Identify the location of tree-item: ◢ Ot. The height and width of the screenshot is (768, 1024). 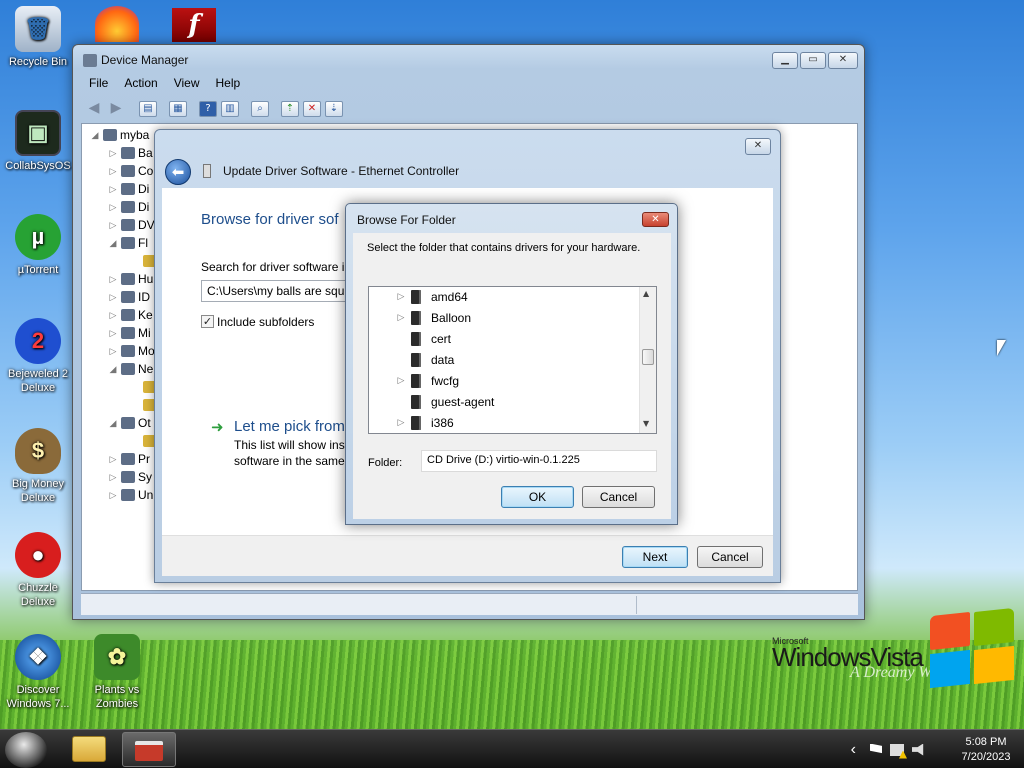
(129, 423).